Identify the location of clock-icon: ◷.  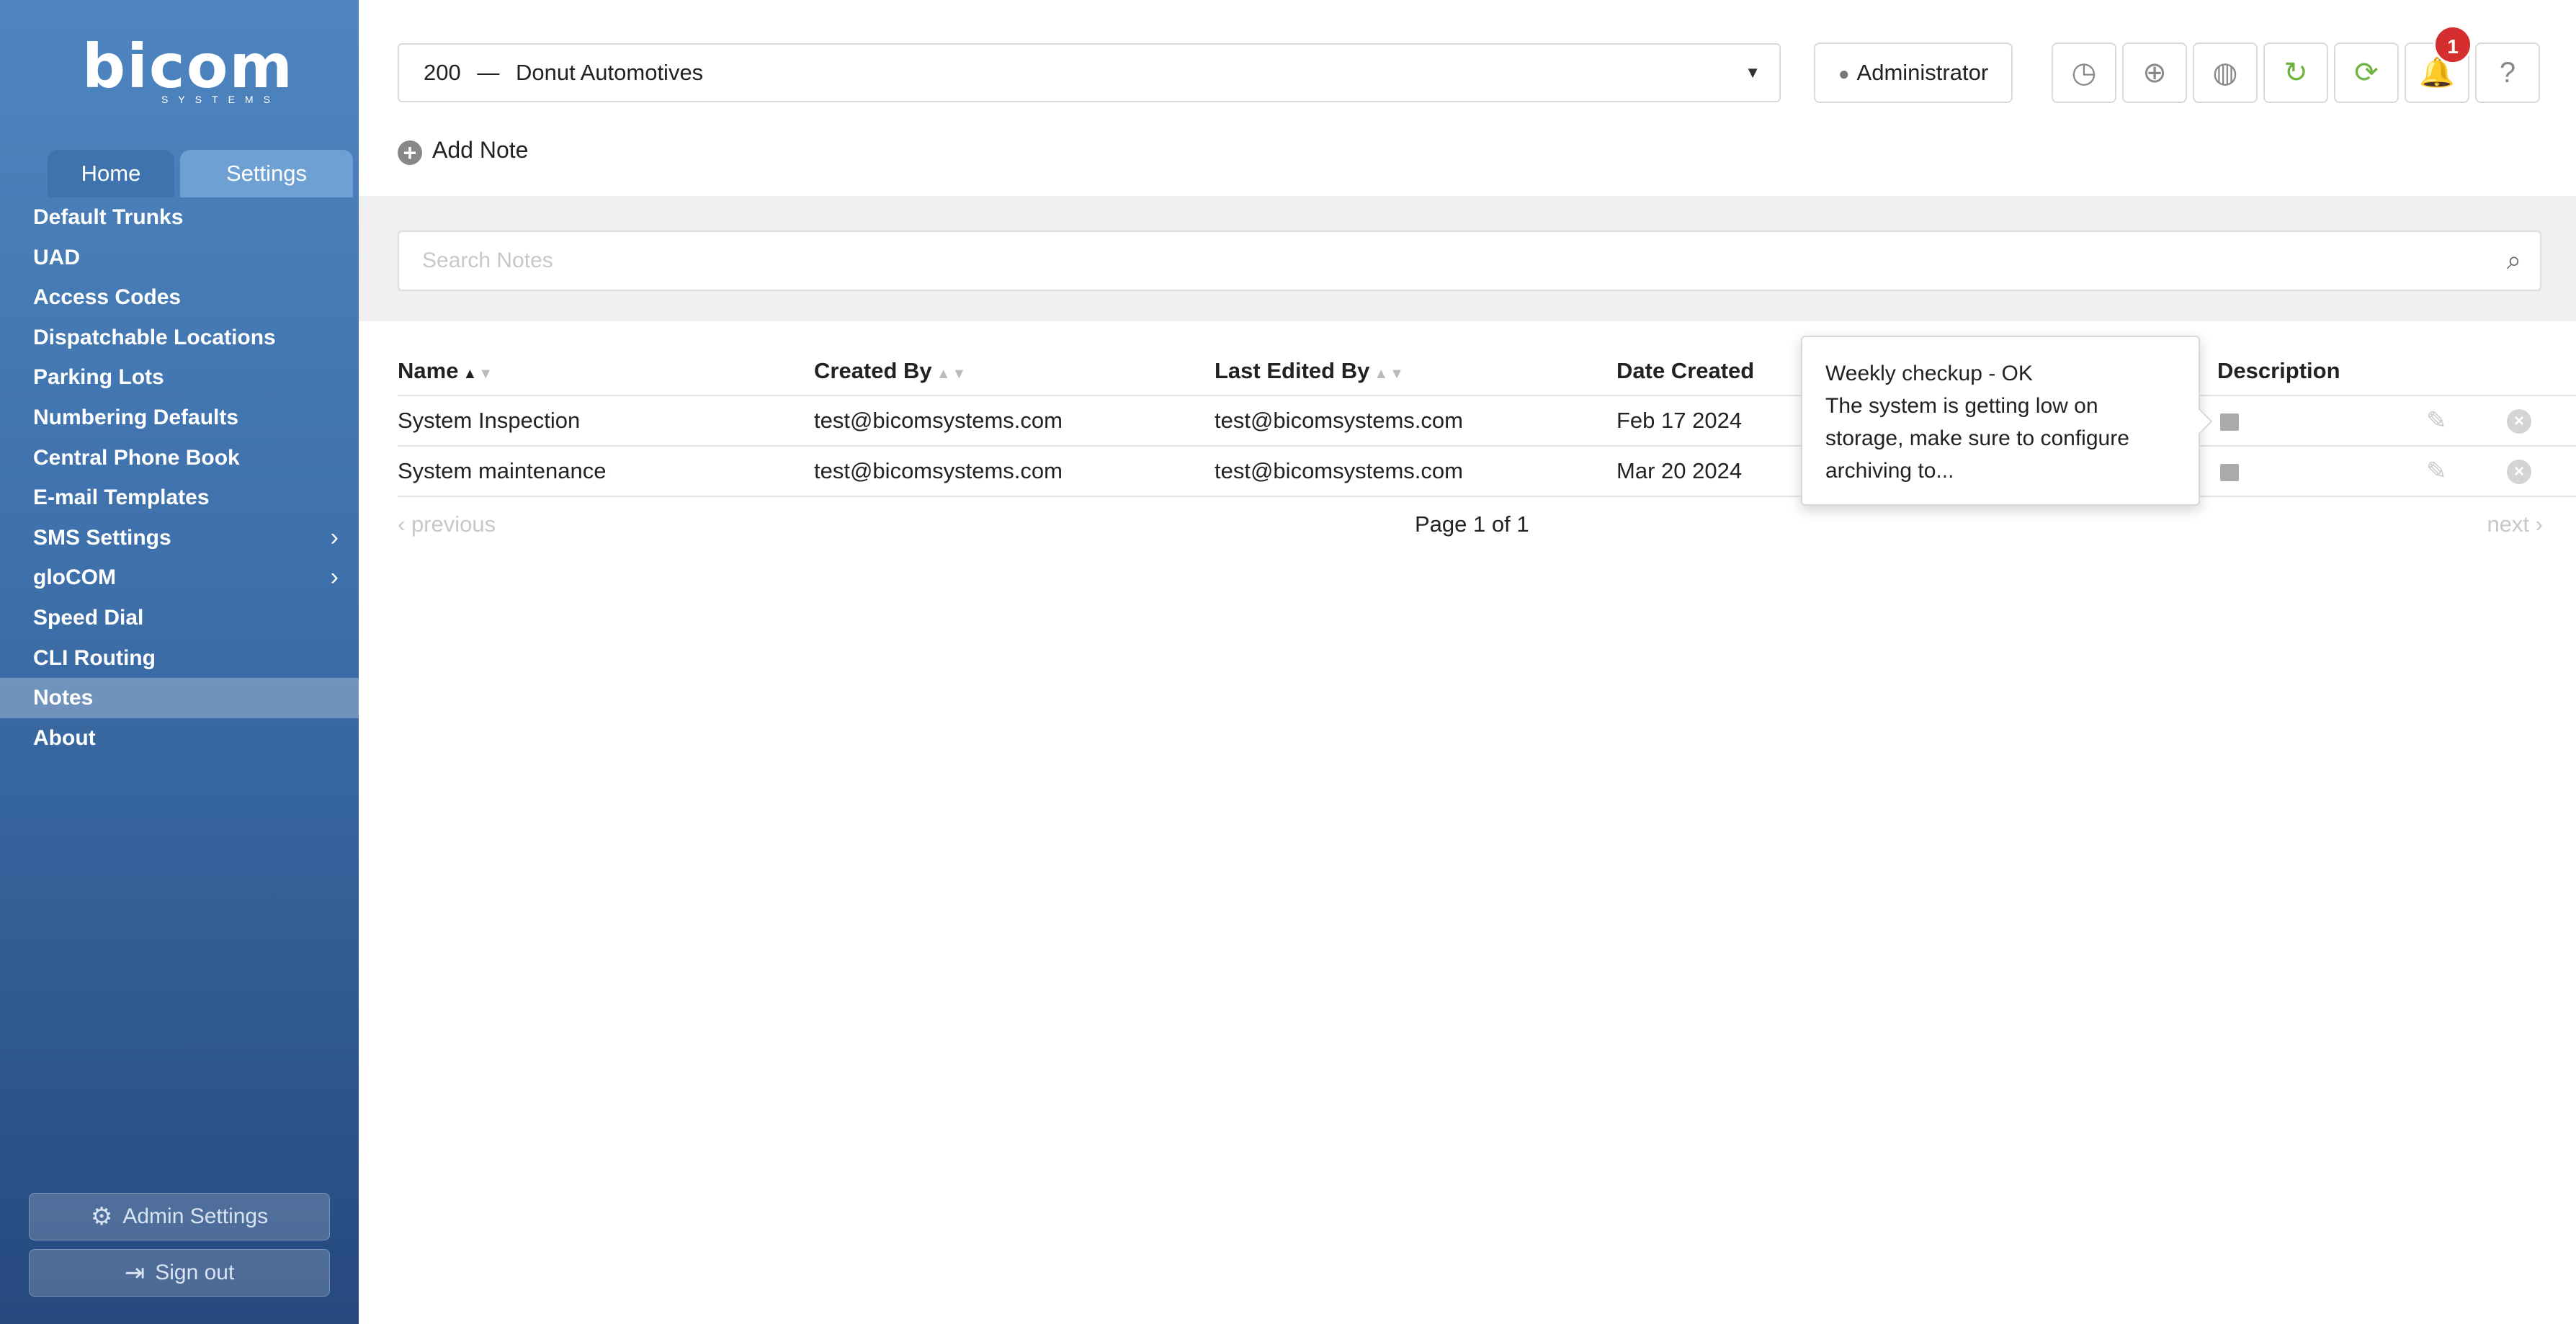
(2084, 73).